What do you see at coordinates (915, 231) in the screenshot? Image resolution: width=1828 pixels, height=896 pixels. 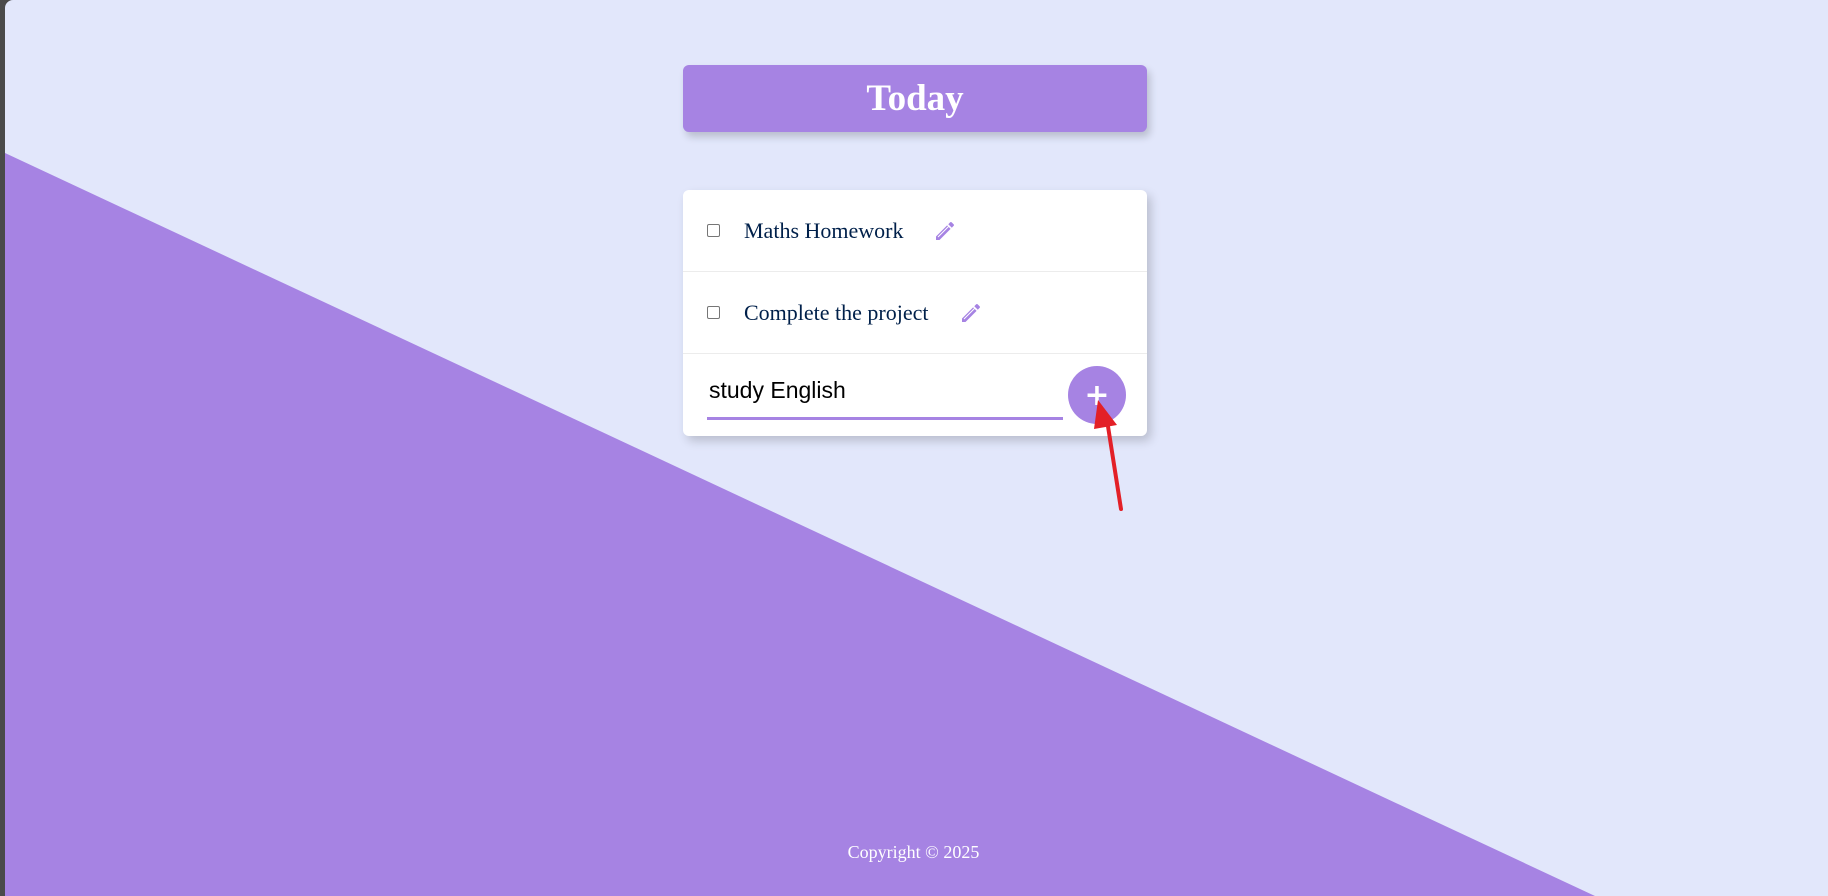 I see `todo-item: Maths Homework` at bounding box center [915, 231].